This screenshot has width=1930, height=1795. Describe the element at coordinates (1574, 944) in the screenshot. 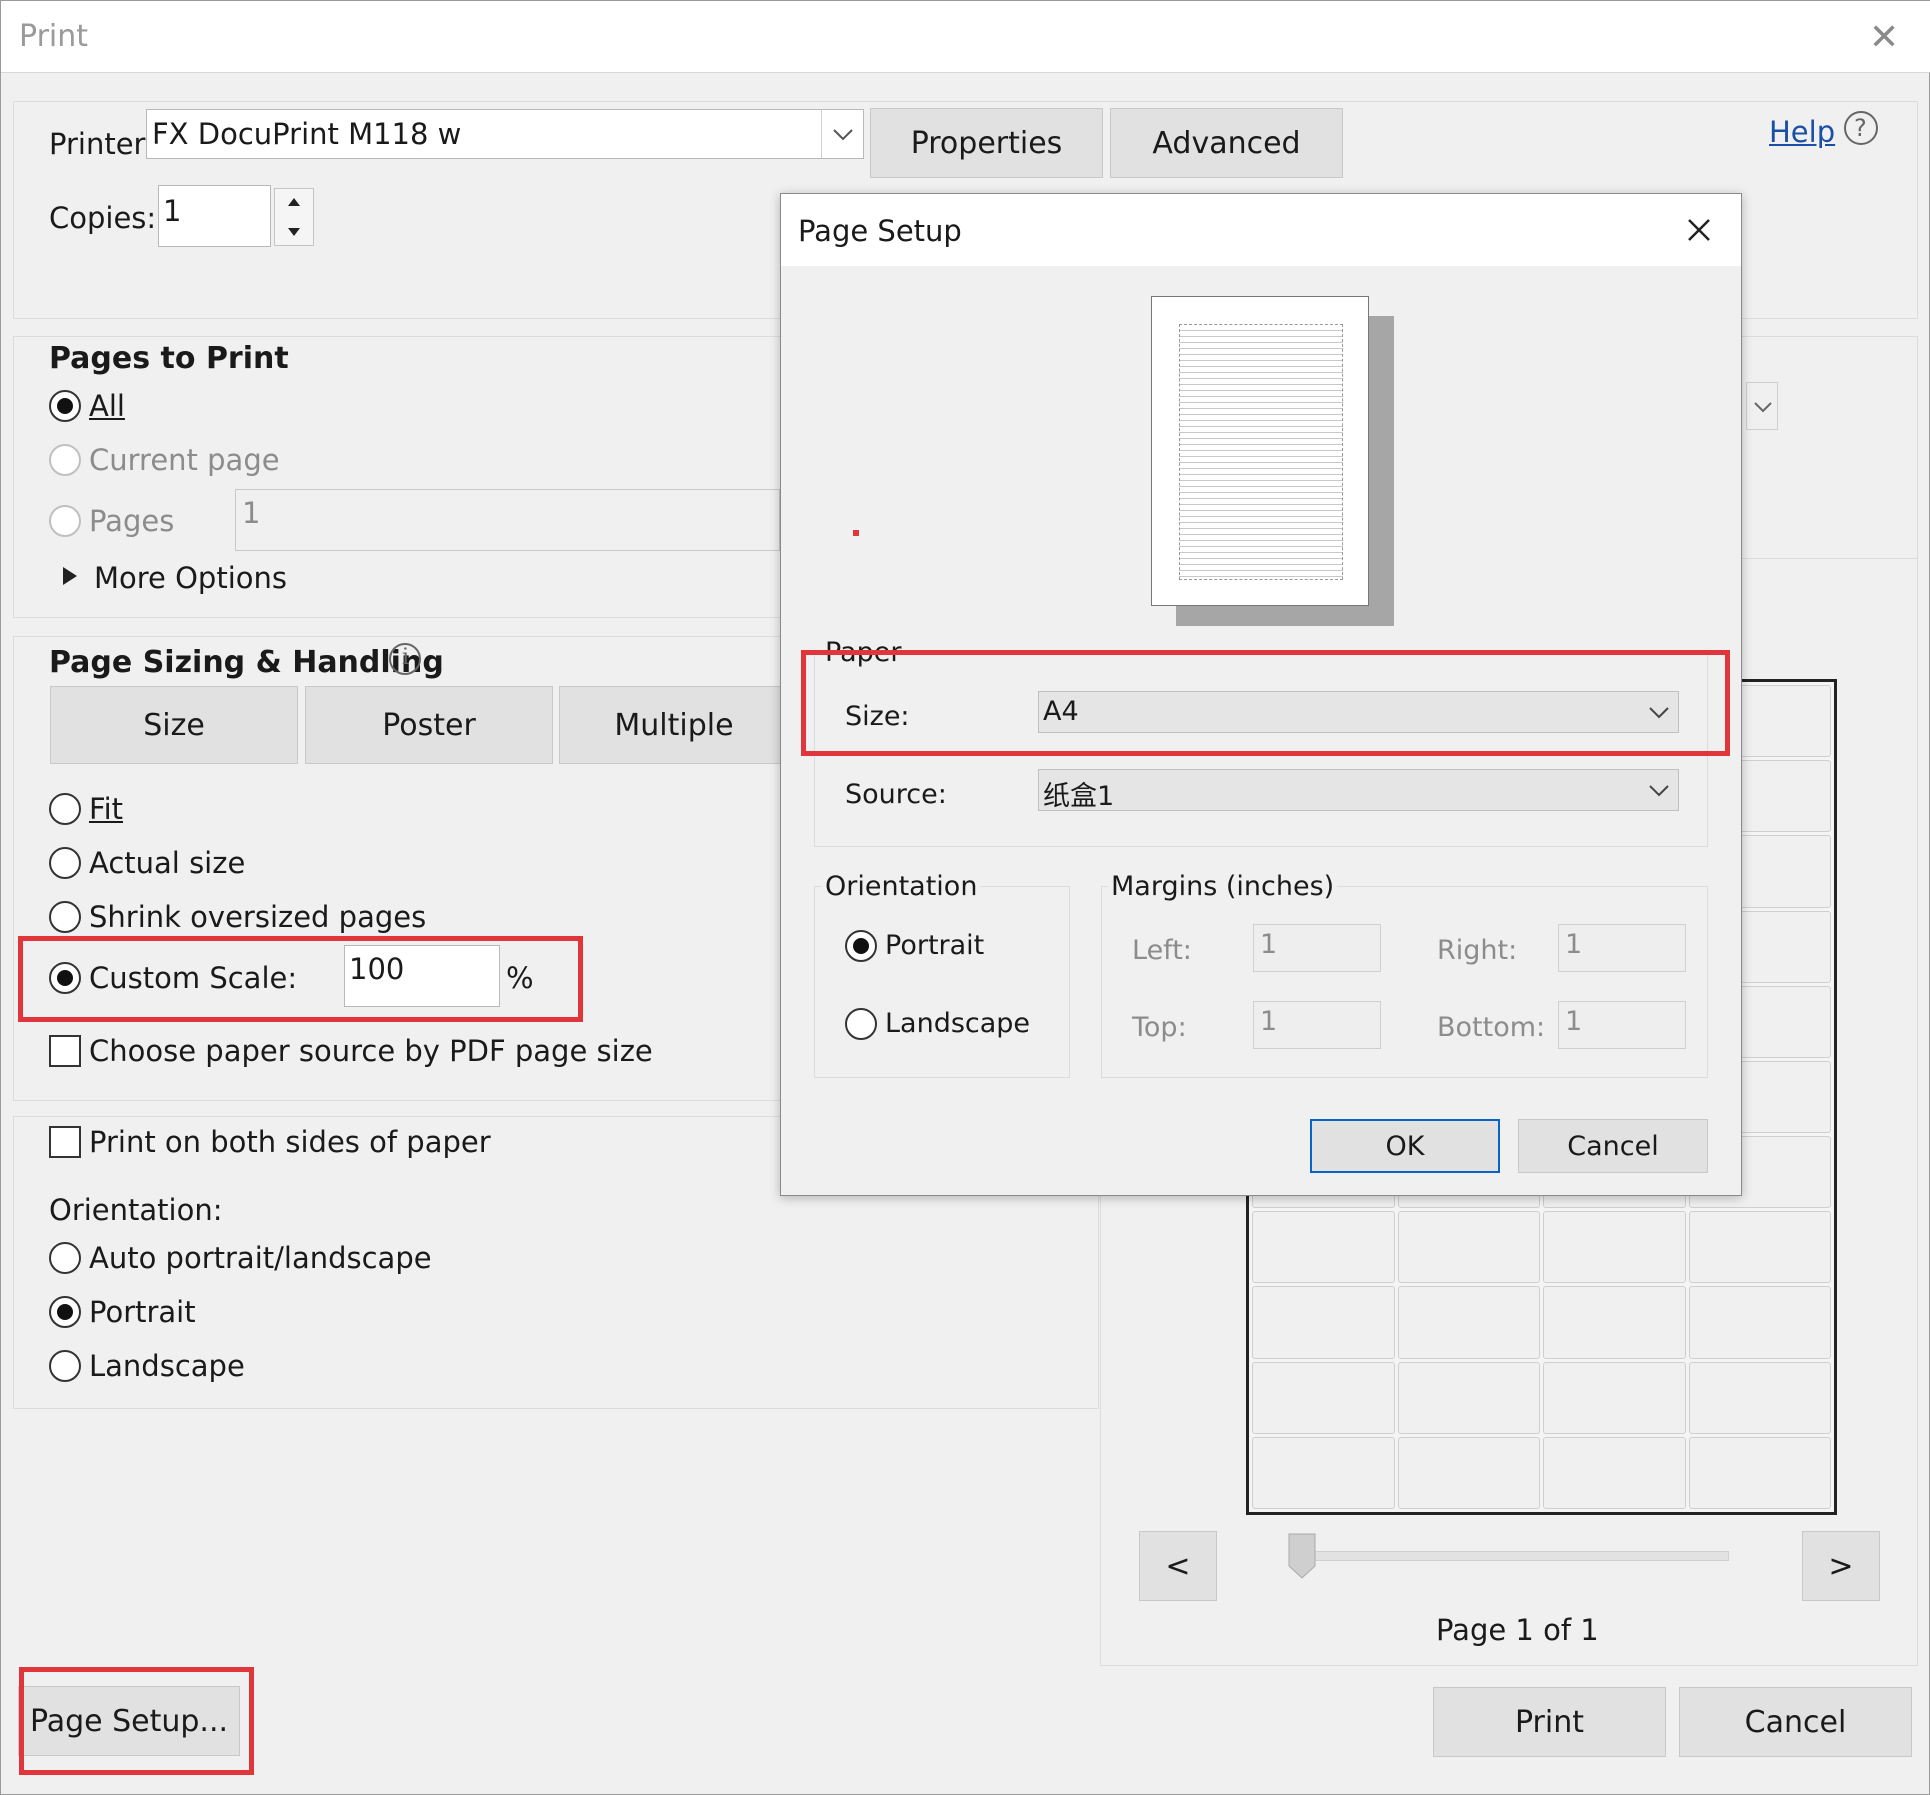

I see `right-margin-value: 1` at that location.